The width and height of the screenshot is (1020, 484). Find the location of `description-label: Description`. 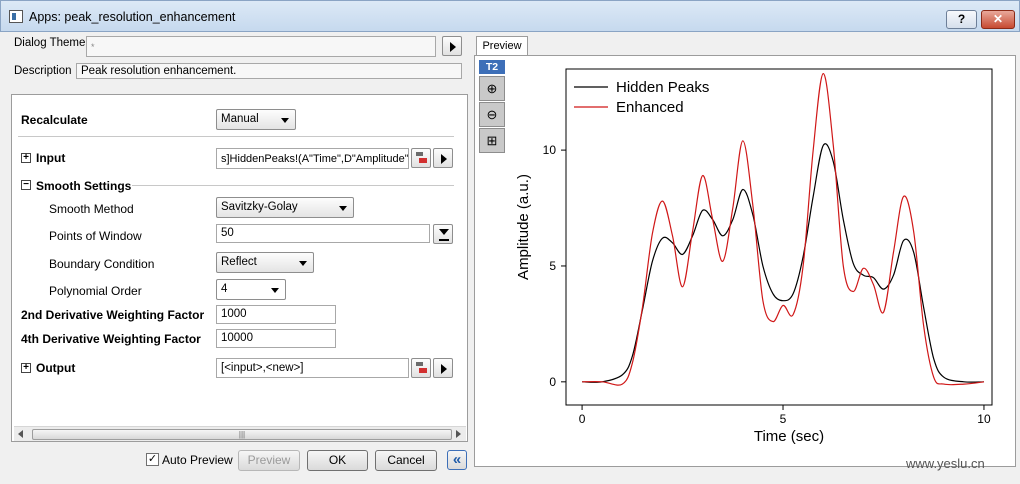

description-label: Description is located at coordinates (43, 71).